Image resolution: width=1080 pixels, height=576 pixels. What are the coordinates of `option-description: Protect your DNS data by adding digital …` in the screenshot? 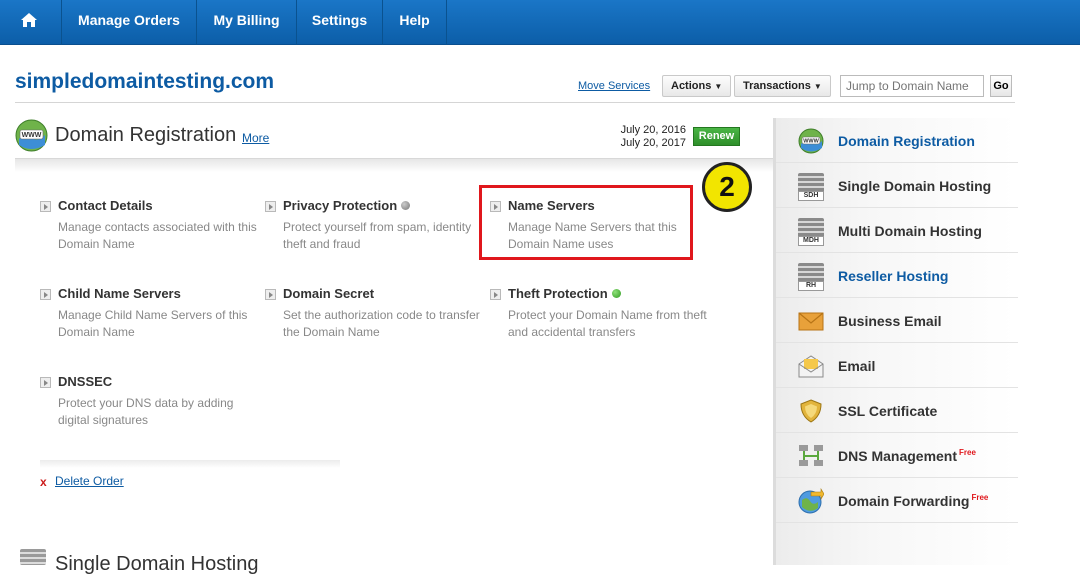 It's located at (146, 411).